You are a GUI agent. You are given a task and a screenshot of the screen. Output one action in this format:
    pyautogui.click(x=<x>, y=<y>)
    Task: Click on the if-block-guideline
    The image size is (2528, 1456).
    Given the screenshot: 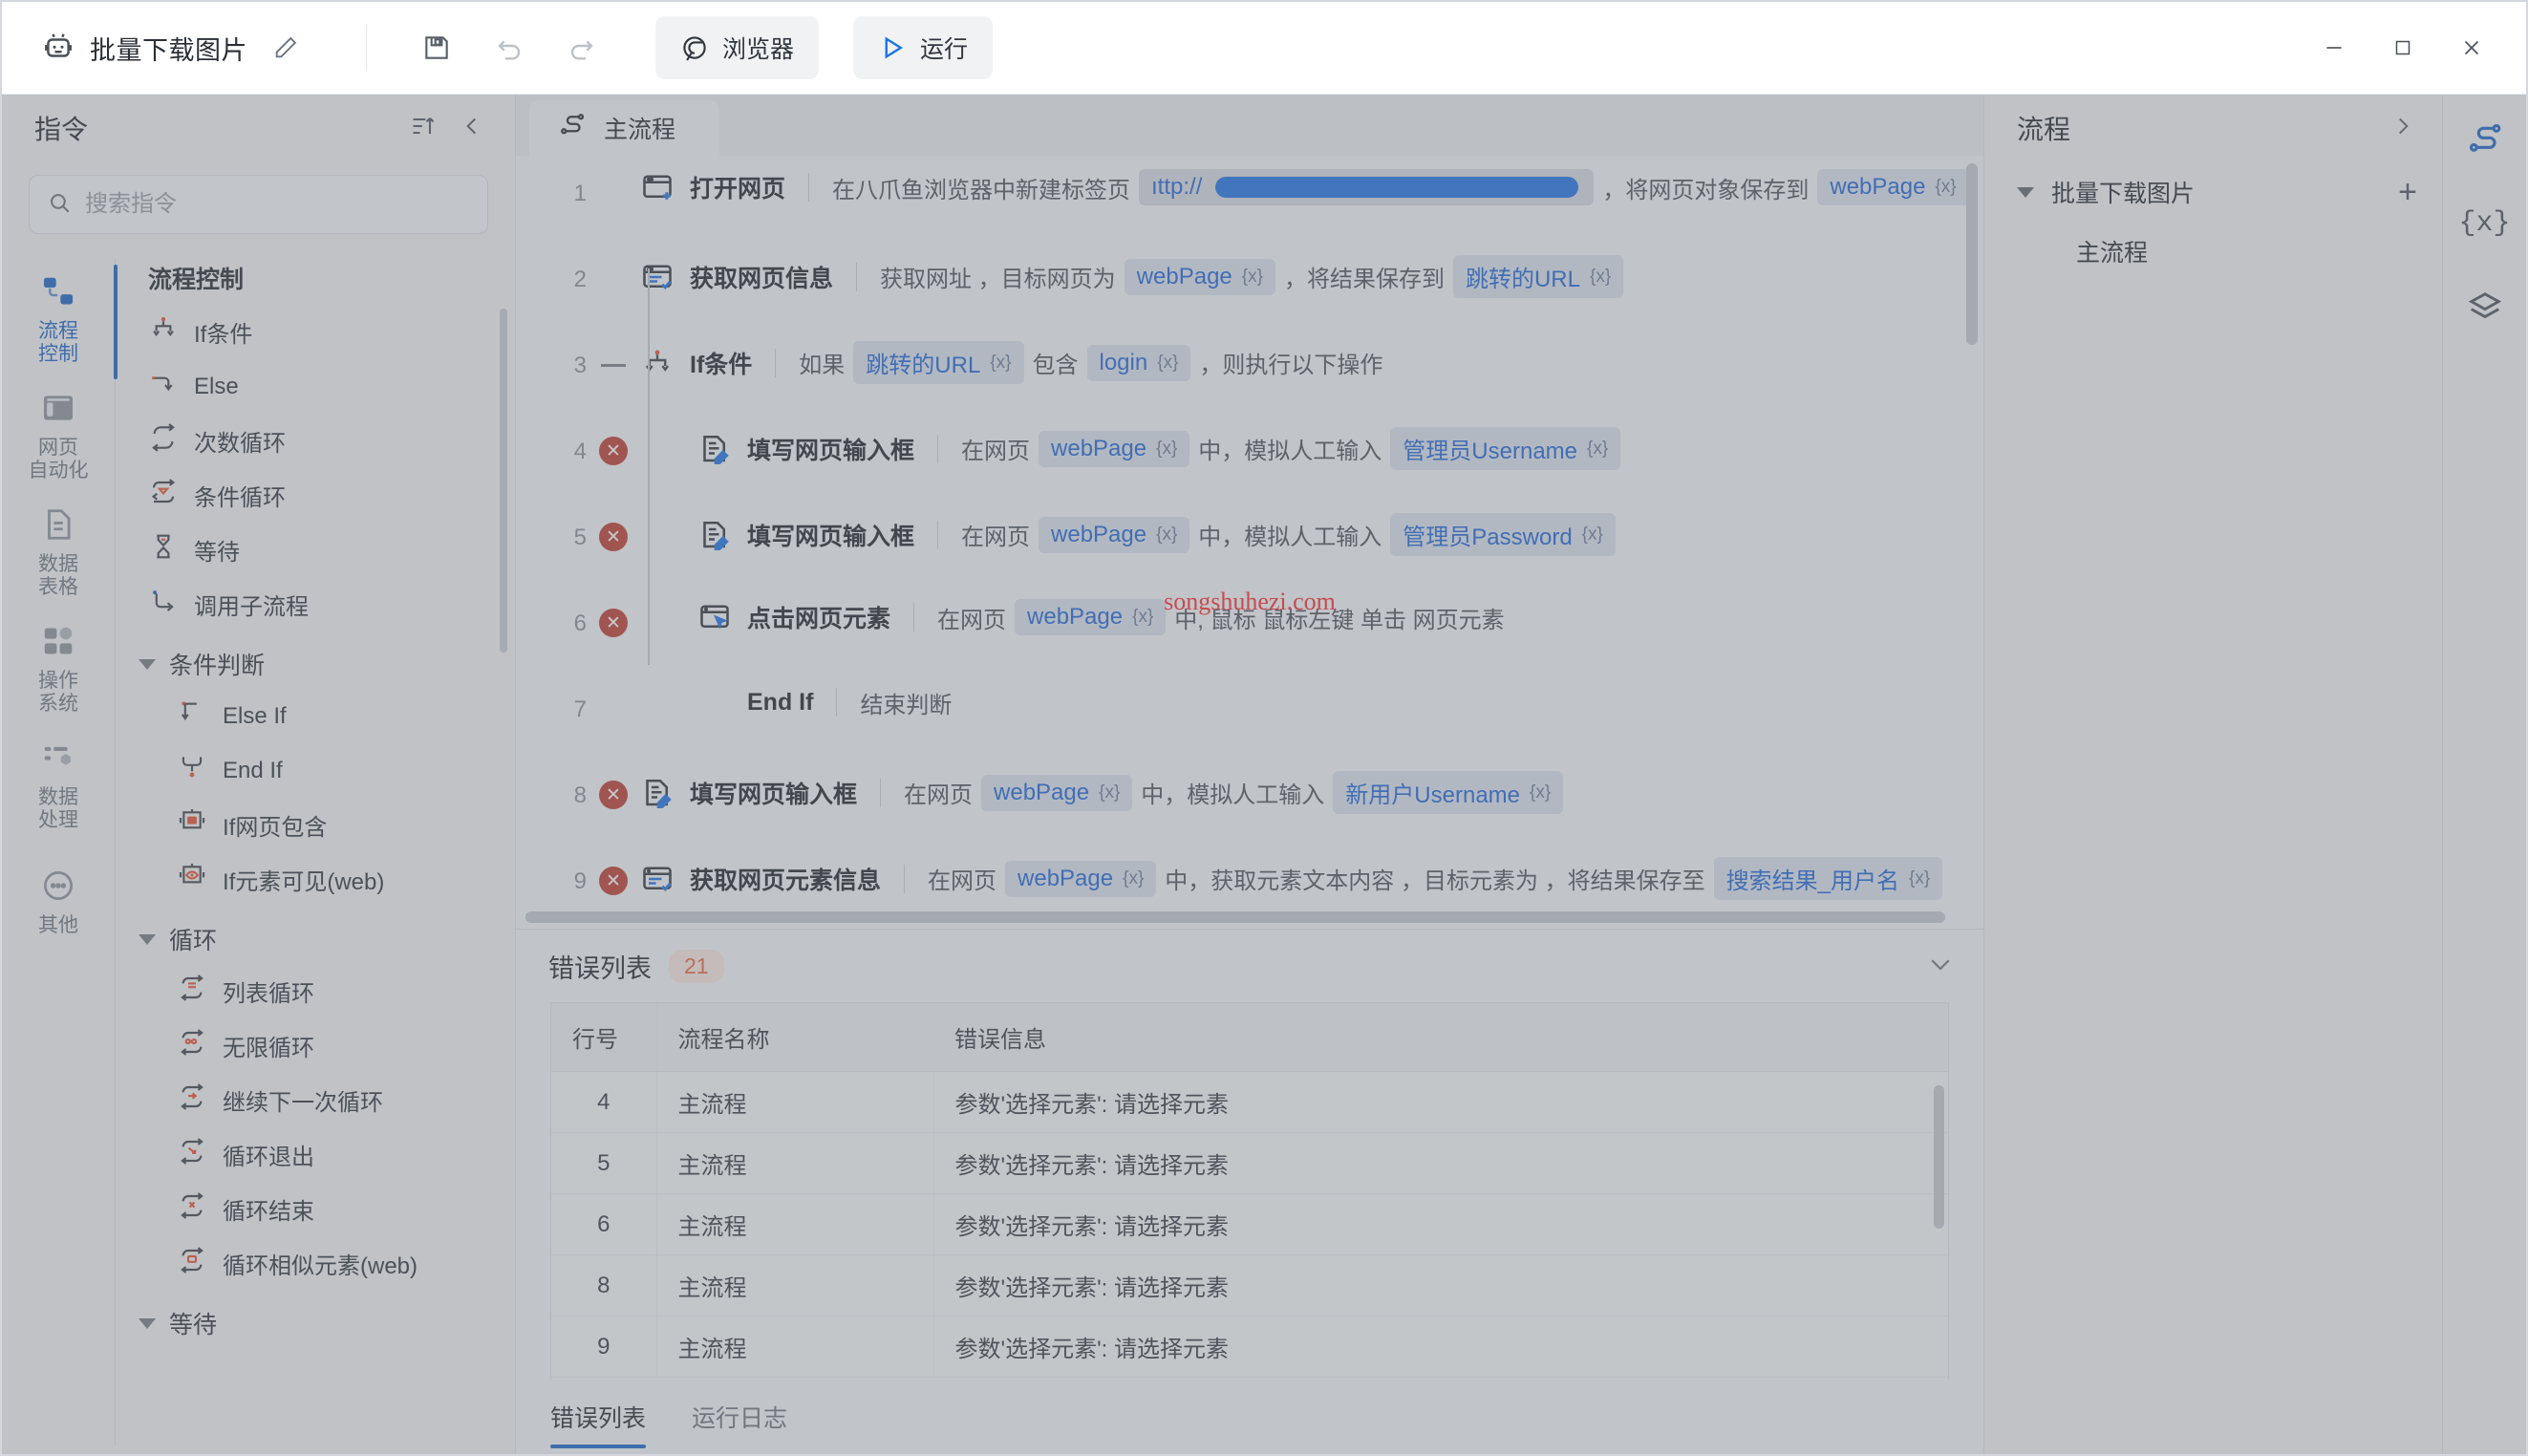 What is the action you would take?
    pyautogui.click(x=649, y=467)
    